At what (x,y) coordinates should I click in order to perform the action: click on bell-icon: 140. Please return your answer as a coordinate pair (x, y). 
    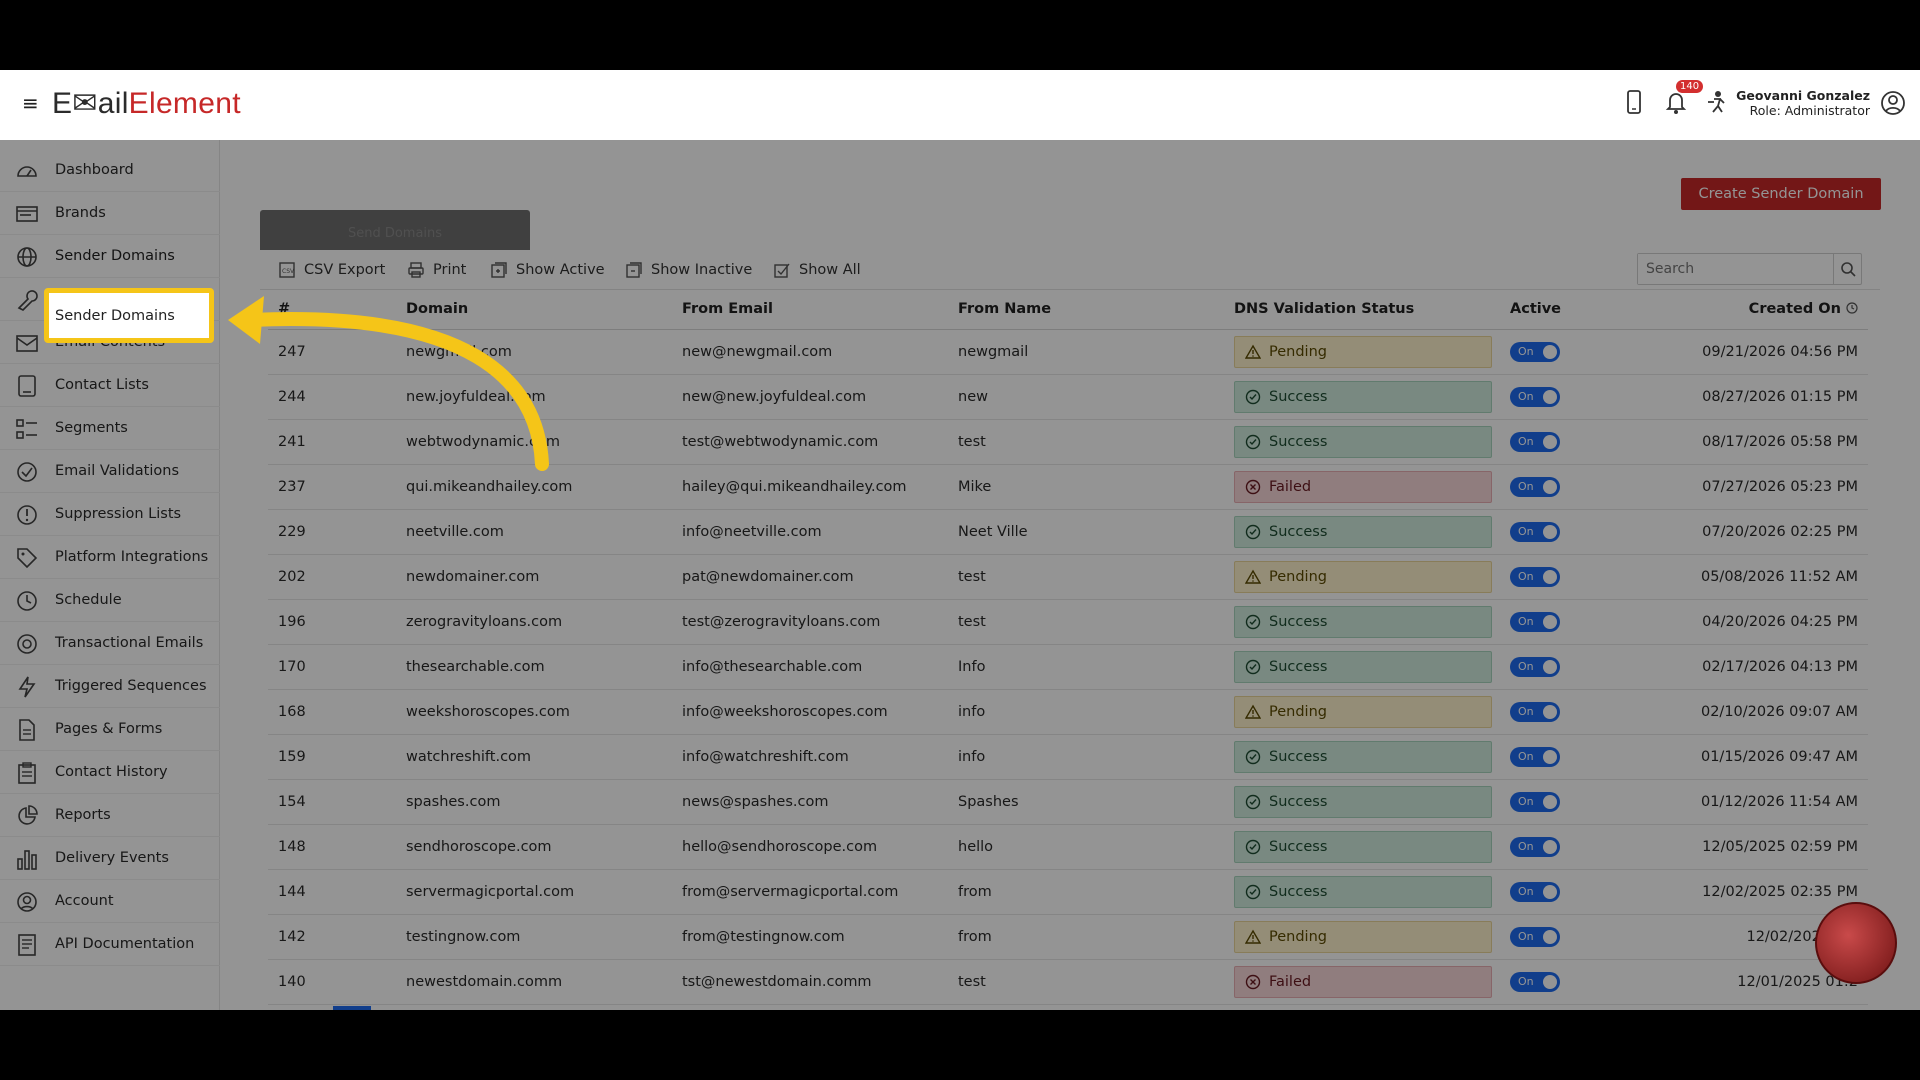
    Looking at the image, I should click on (1684, 98).